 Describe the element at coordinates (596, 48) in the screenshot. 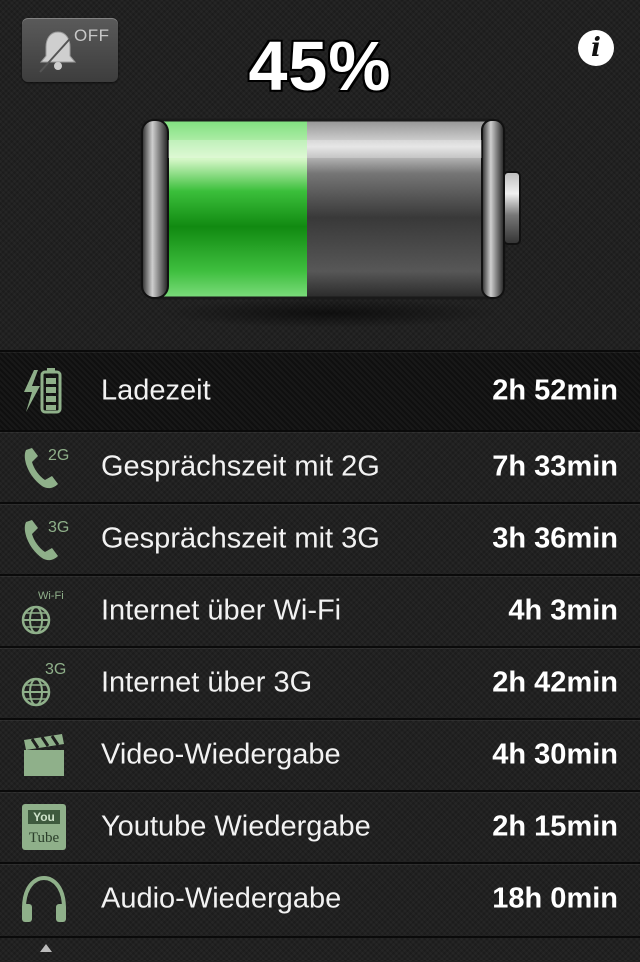

I see `info-icon: i` at that location.